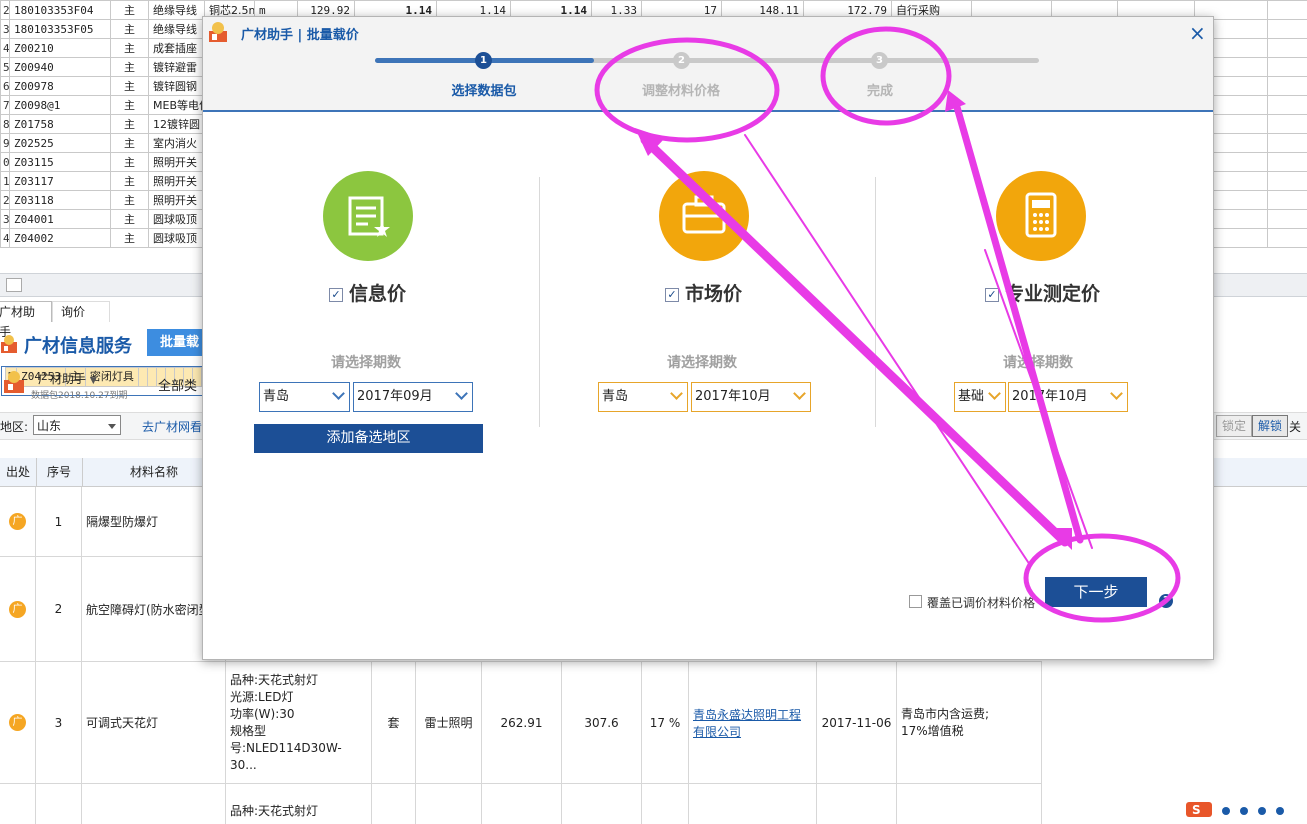  I want to click on next-step-button: 下一步, so click(1096, 592).